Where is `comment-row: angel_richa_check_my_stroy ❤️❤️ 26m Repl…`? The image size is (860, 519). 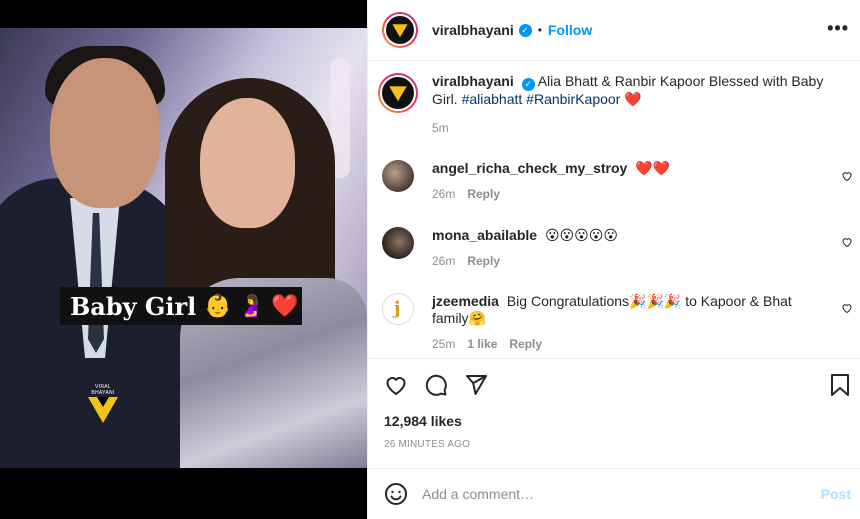 comment-row: angel_richa_check_my_stroy ❤️❤️ 26m Repl… is located at coordinates (607, 180).